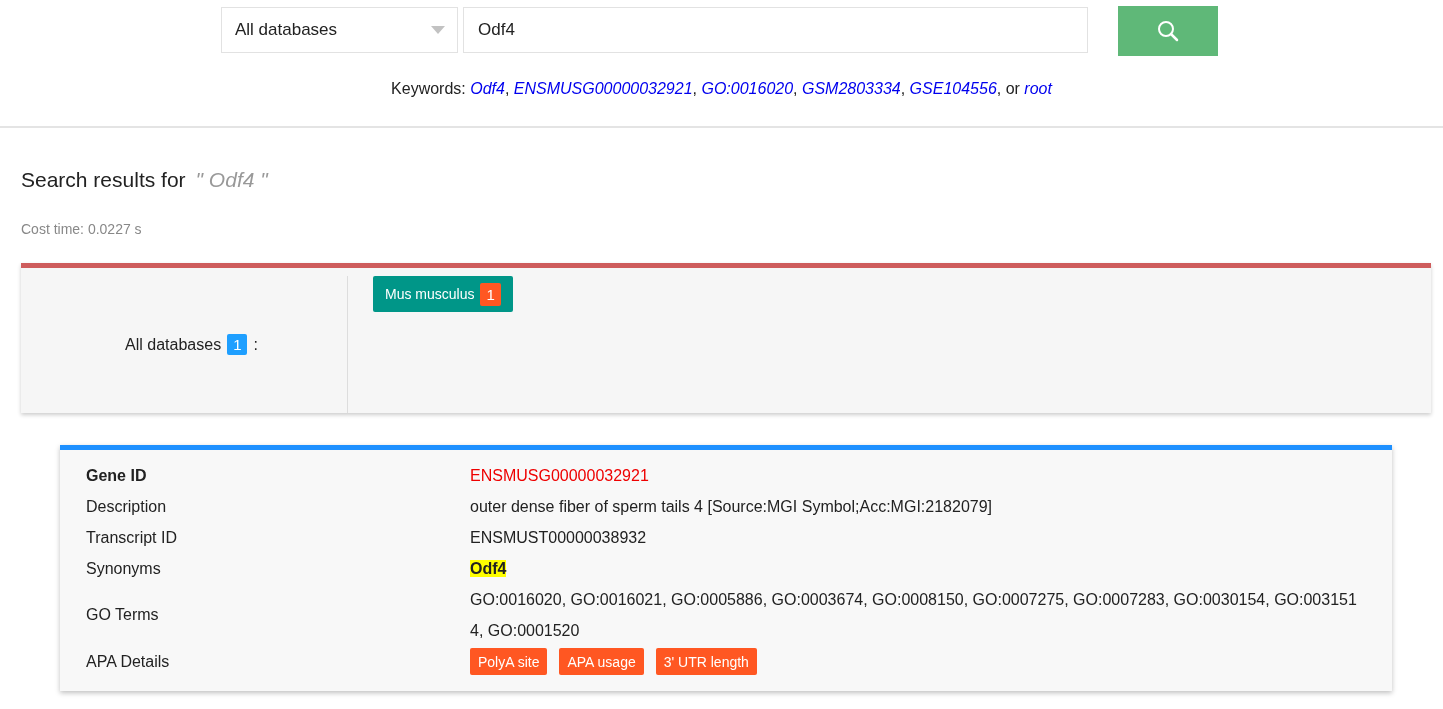 This screenshot has width=1443, height=709. Describe the element at coordinates (173, 344) in the screenshot. I see `database-label: All databases` at that location.